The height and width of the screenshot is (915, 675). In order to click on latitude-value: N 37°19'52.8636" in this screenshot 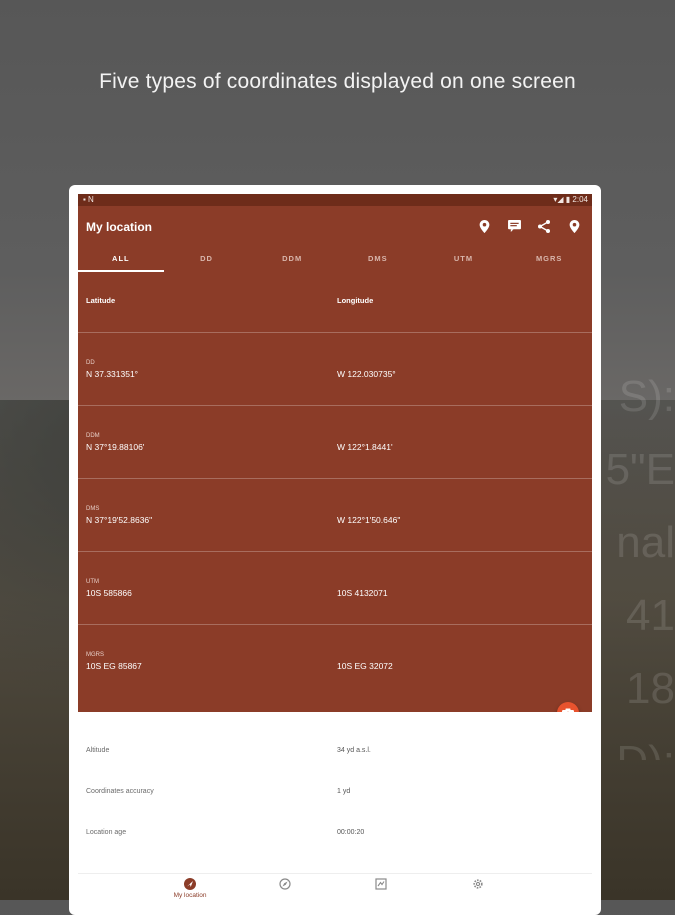, I will do `click(119, 520)`.